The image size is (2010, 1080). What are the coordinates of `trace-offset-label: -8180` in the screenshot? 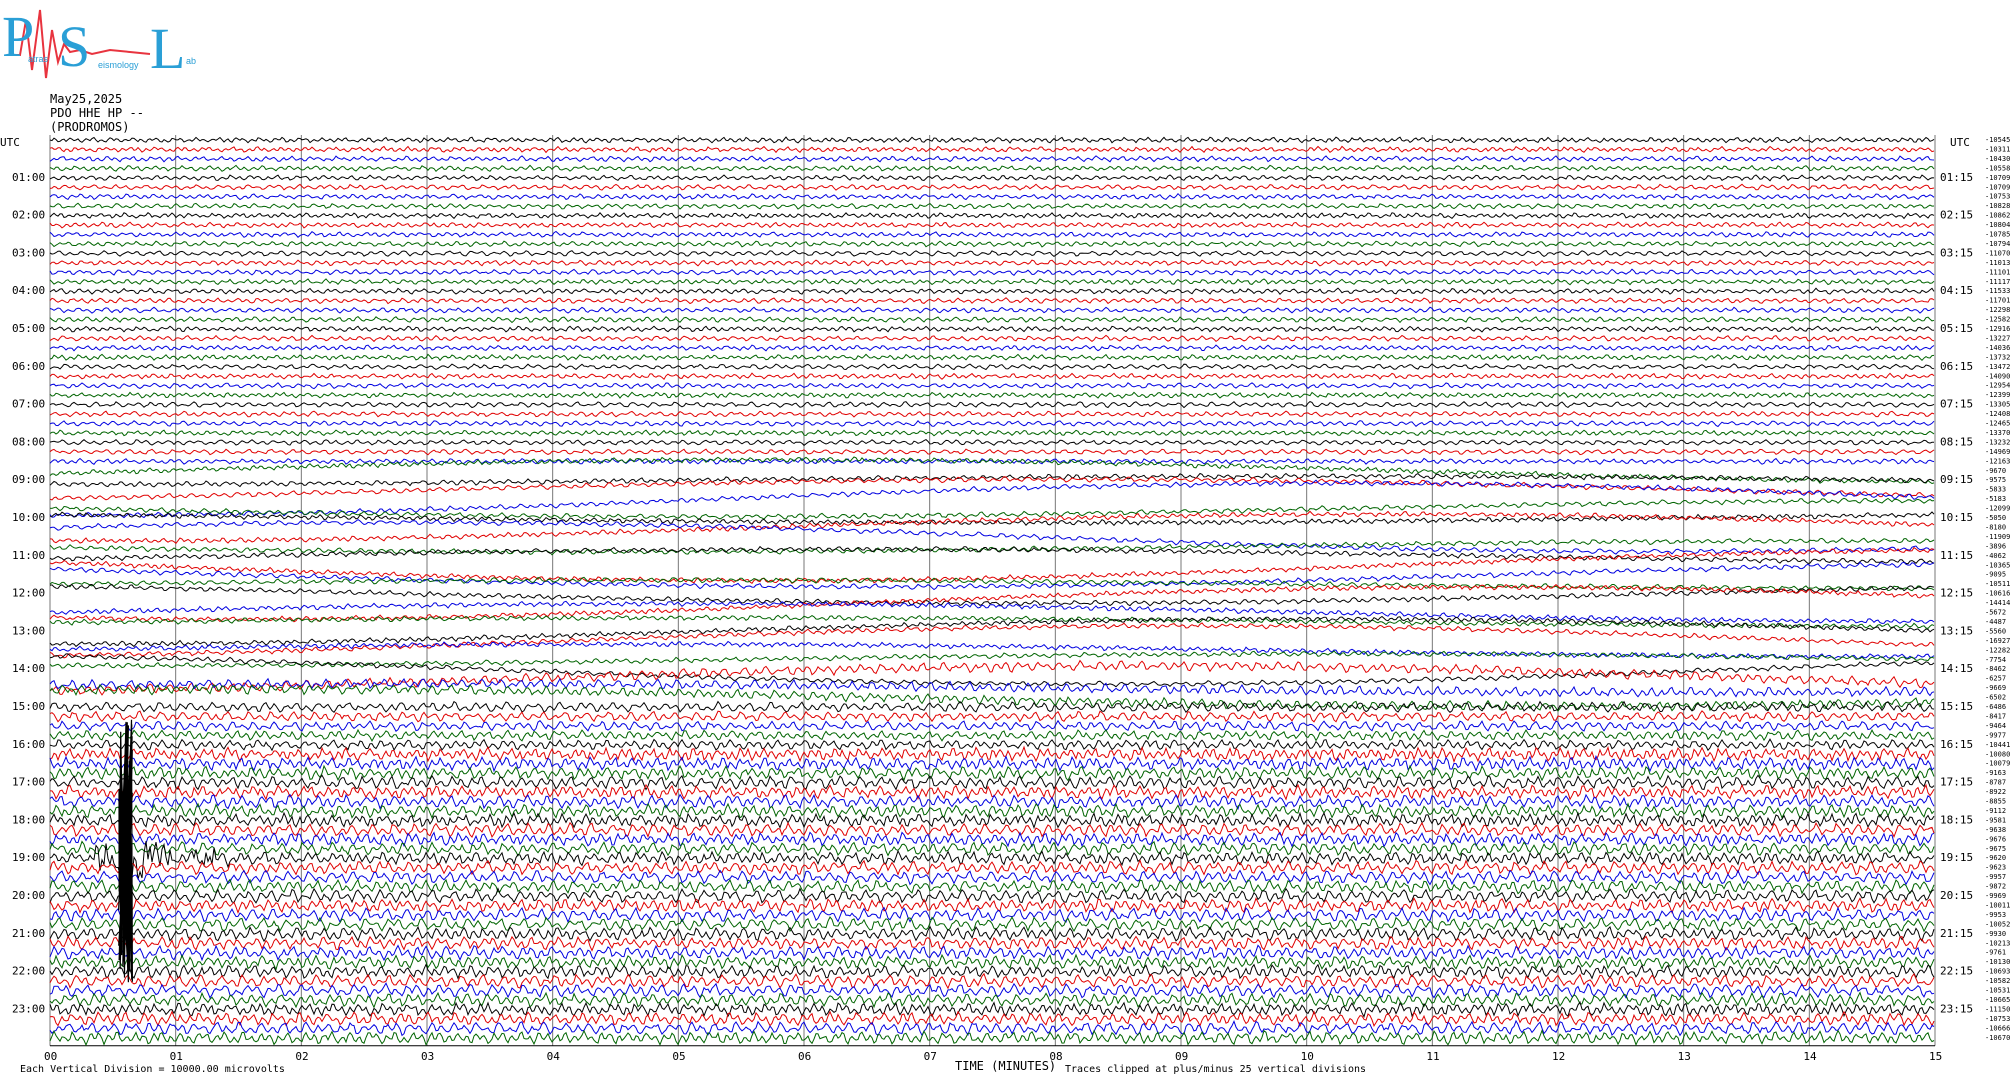 It's located at (1995, 527).